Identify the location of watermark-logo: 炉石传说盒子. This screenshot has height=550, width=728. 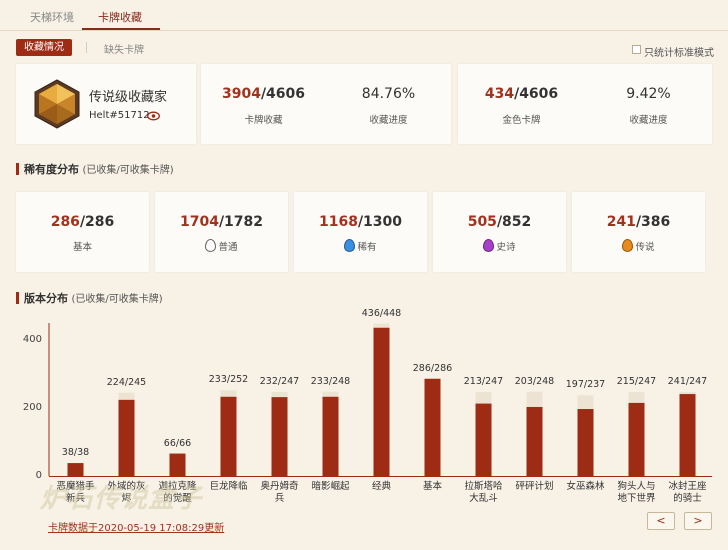
(121, 499).